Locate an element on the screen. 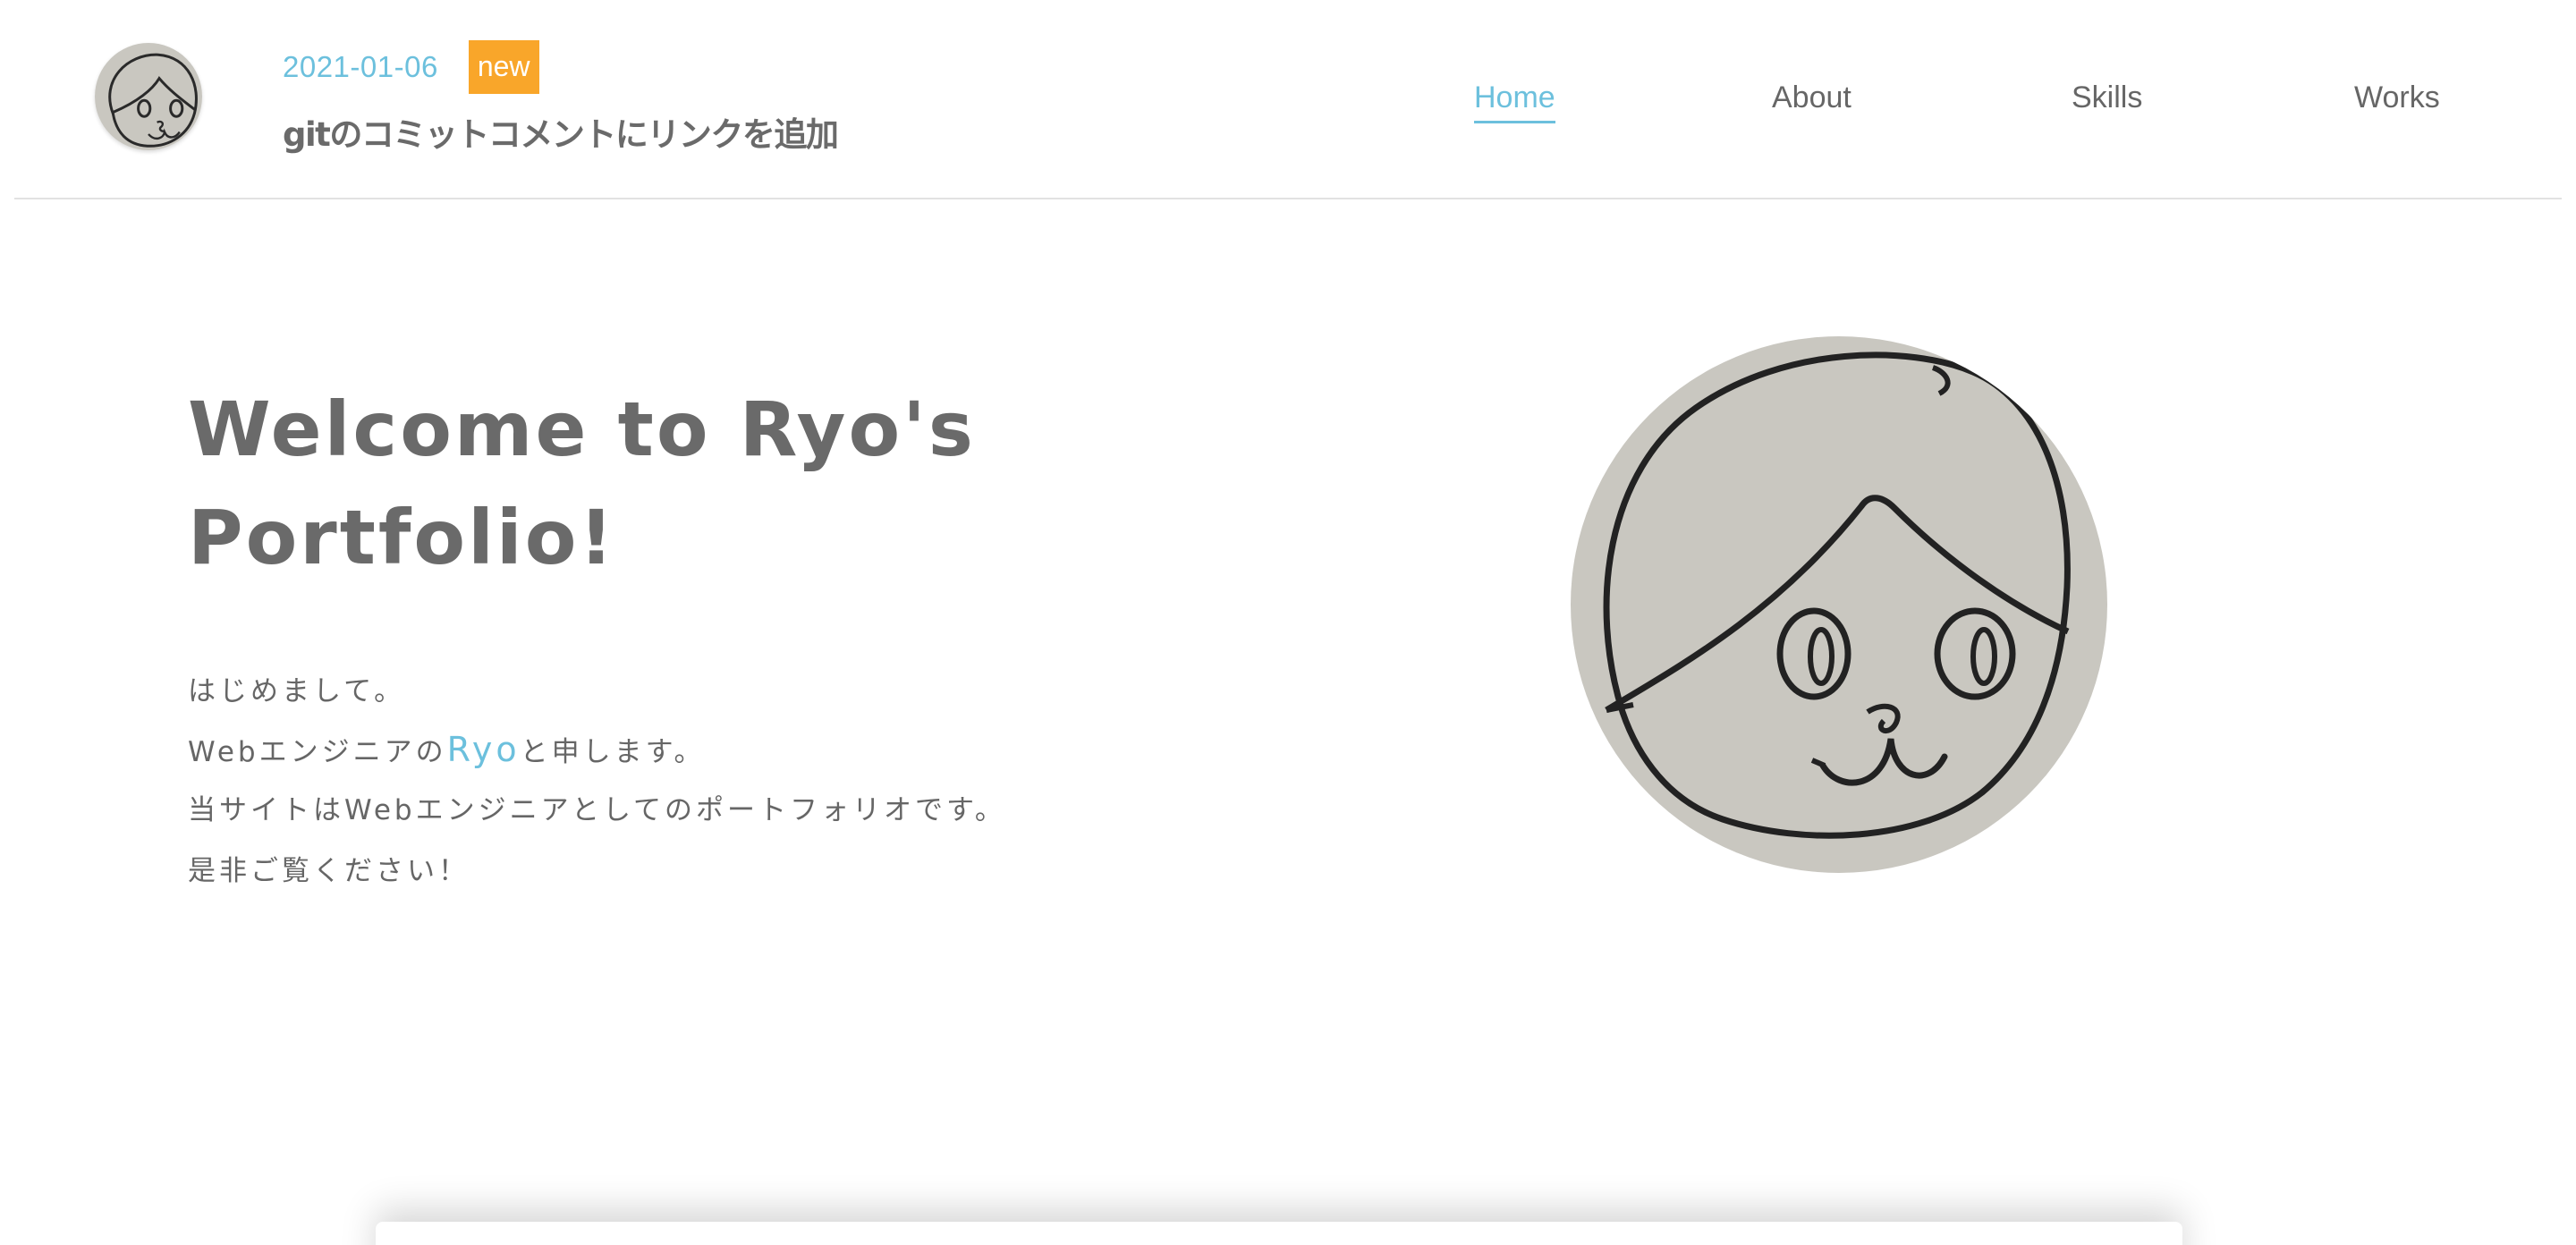 This screenshot has height=1245, width=2576. intro-name-line: WebエンジニアのRyoと申します。 is located at coordinates (680, 749).